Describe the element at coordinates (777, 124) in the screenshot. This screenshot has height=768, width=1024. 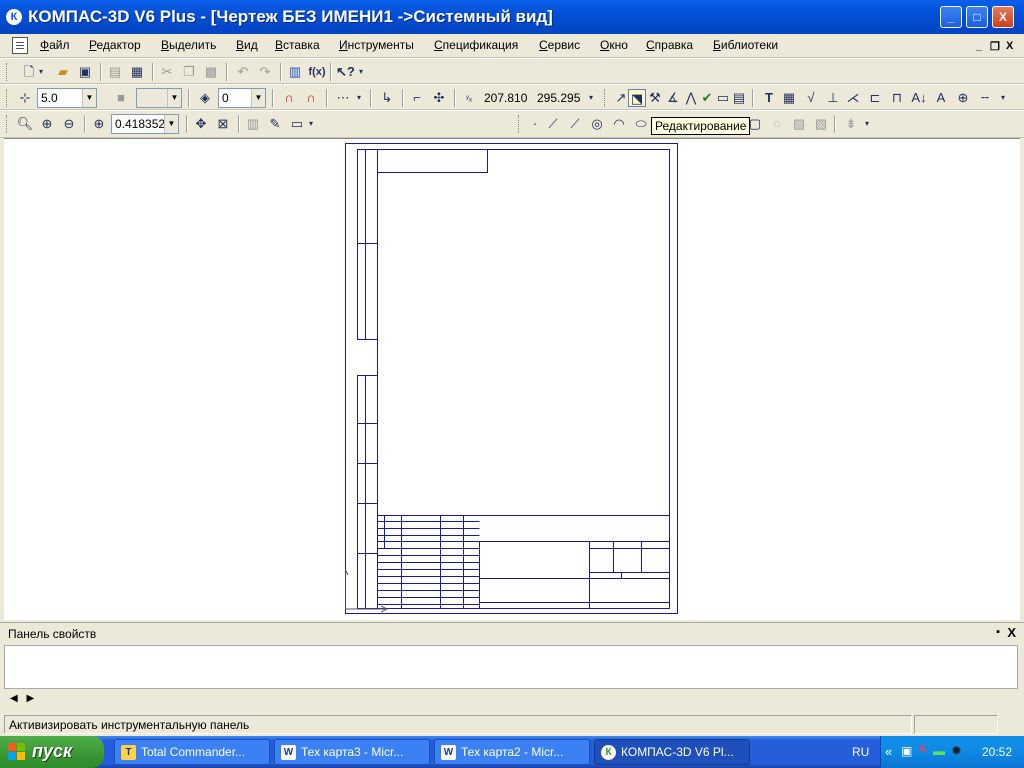
I see `chamfer-icon: ◌` at that location.